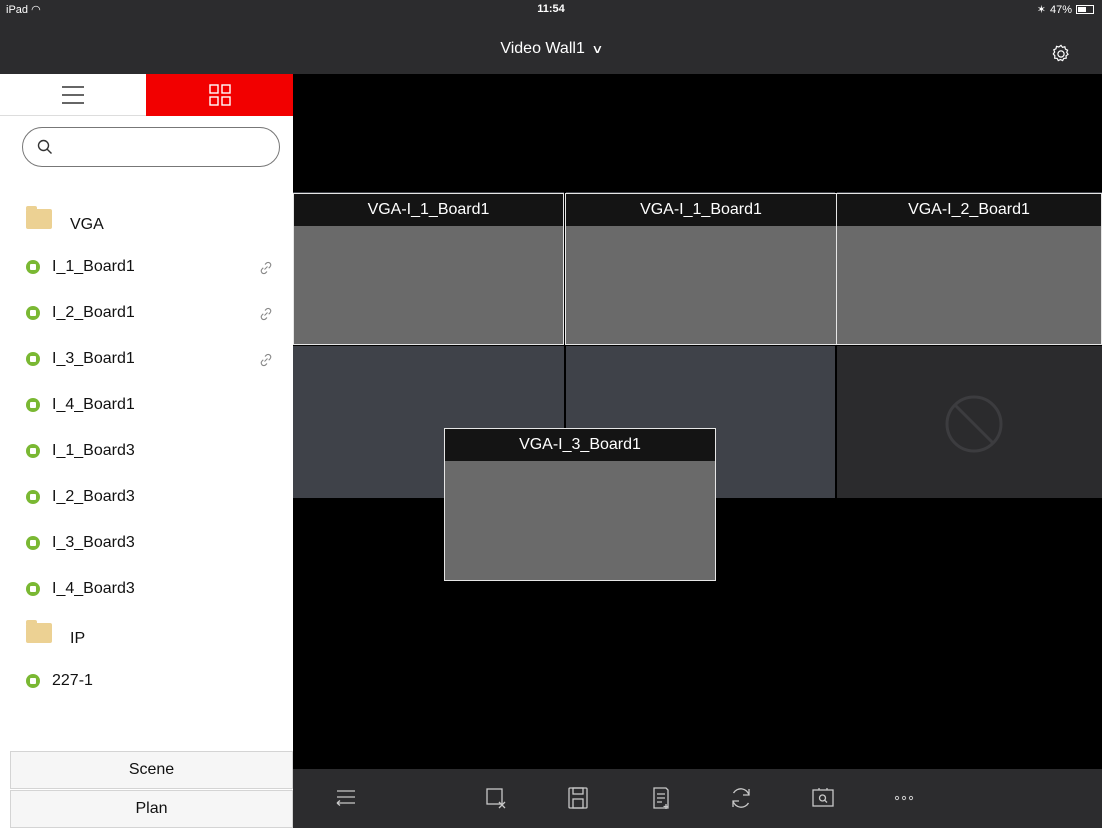  Describe the element at coordinates (93, 542) in the screenshot. I see `device-label: I_3_Board3` at that location.